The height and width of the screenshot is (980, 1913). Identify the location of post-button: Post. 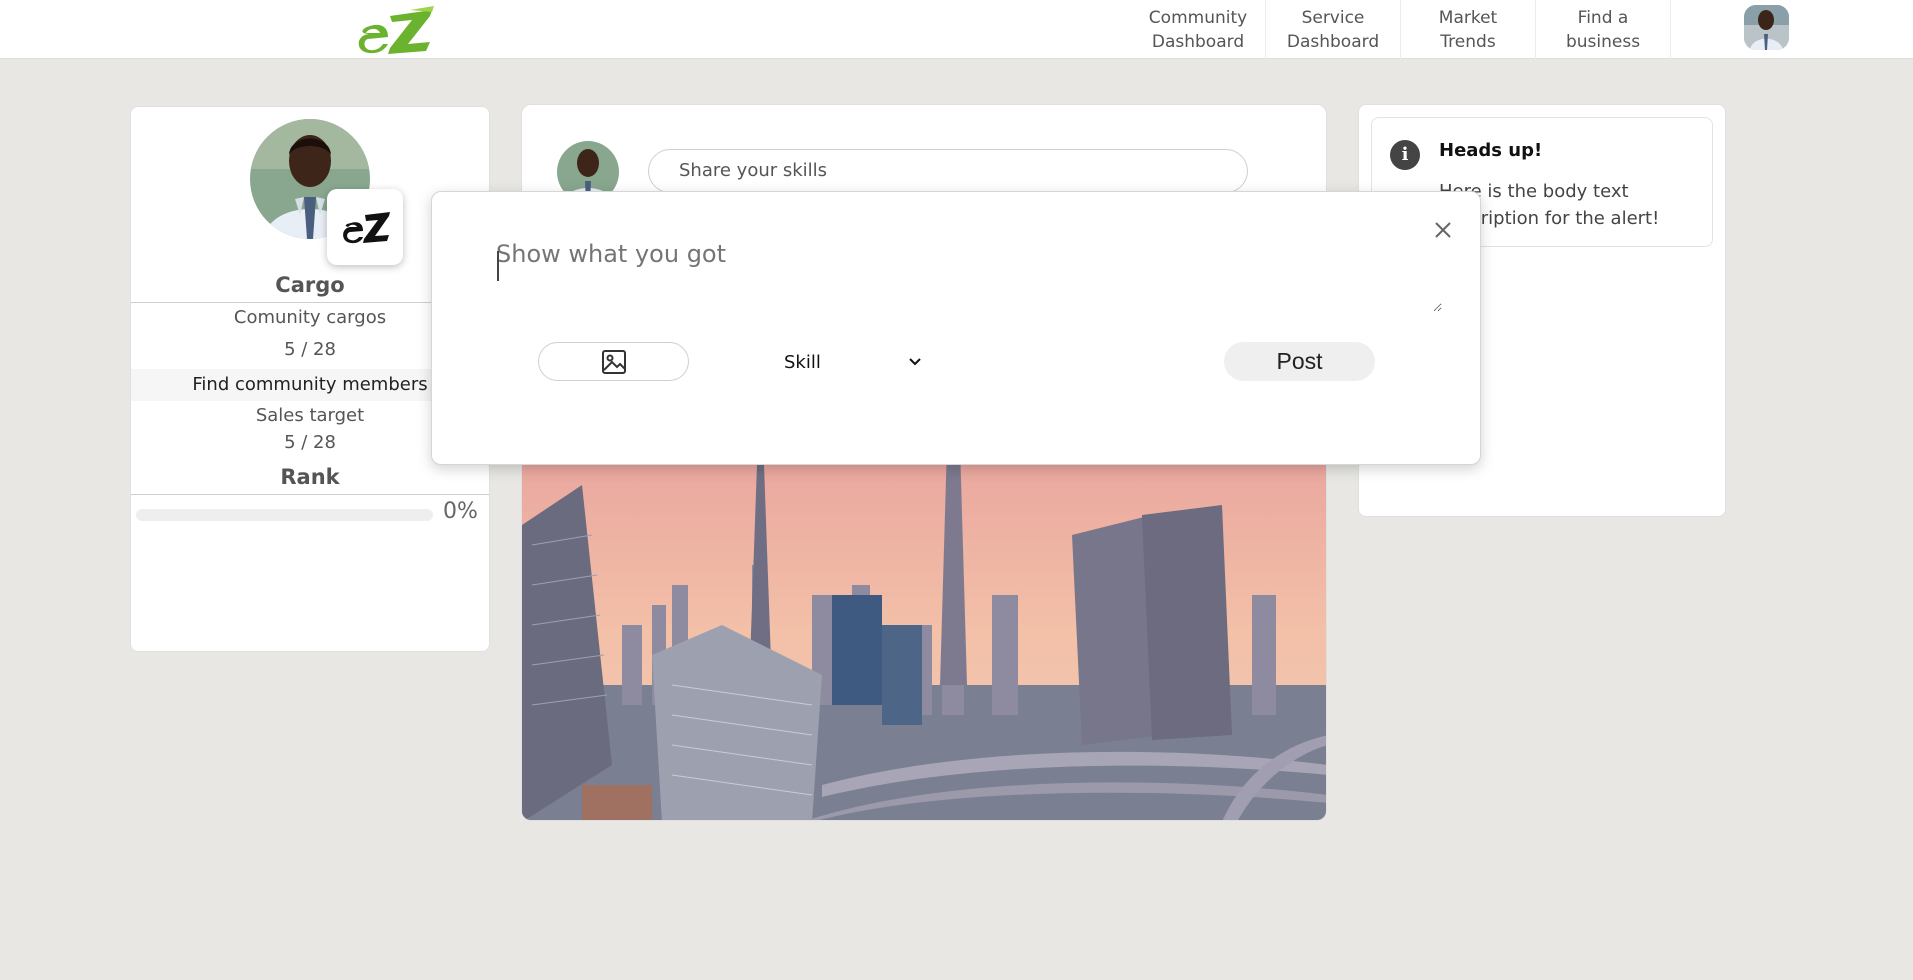
(1299, 361).